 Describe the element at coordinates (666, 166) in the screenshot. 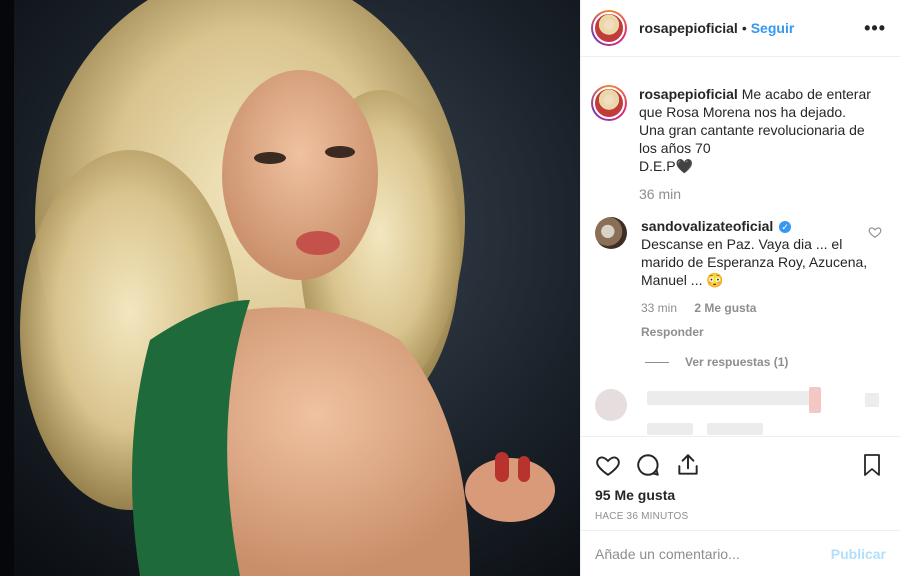

I see `caption-text-3: D.E.P🖤` at that location.